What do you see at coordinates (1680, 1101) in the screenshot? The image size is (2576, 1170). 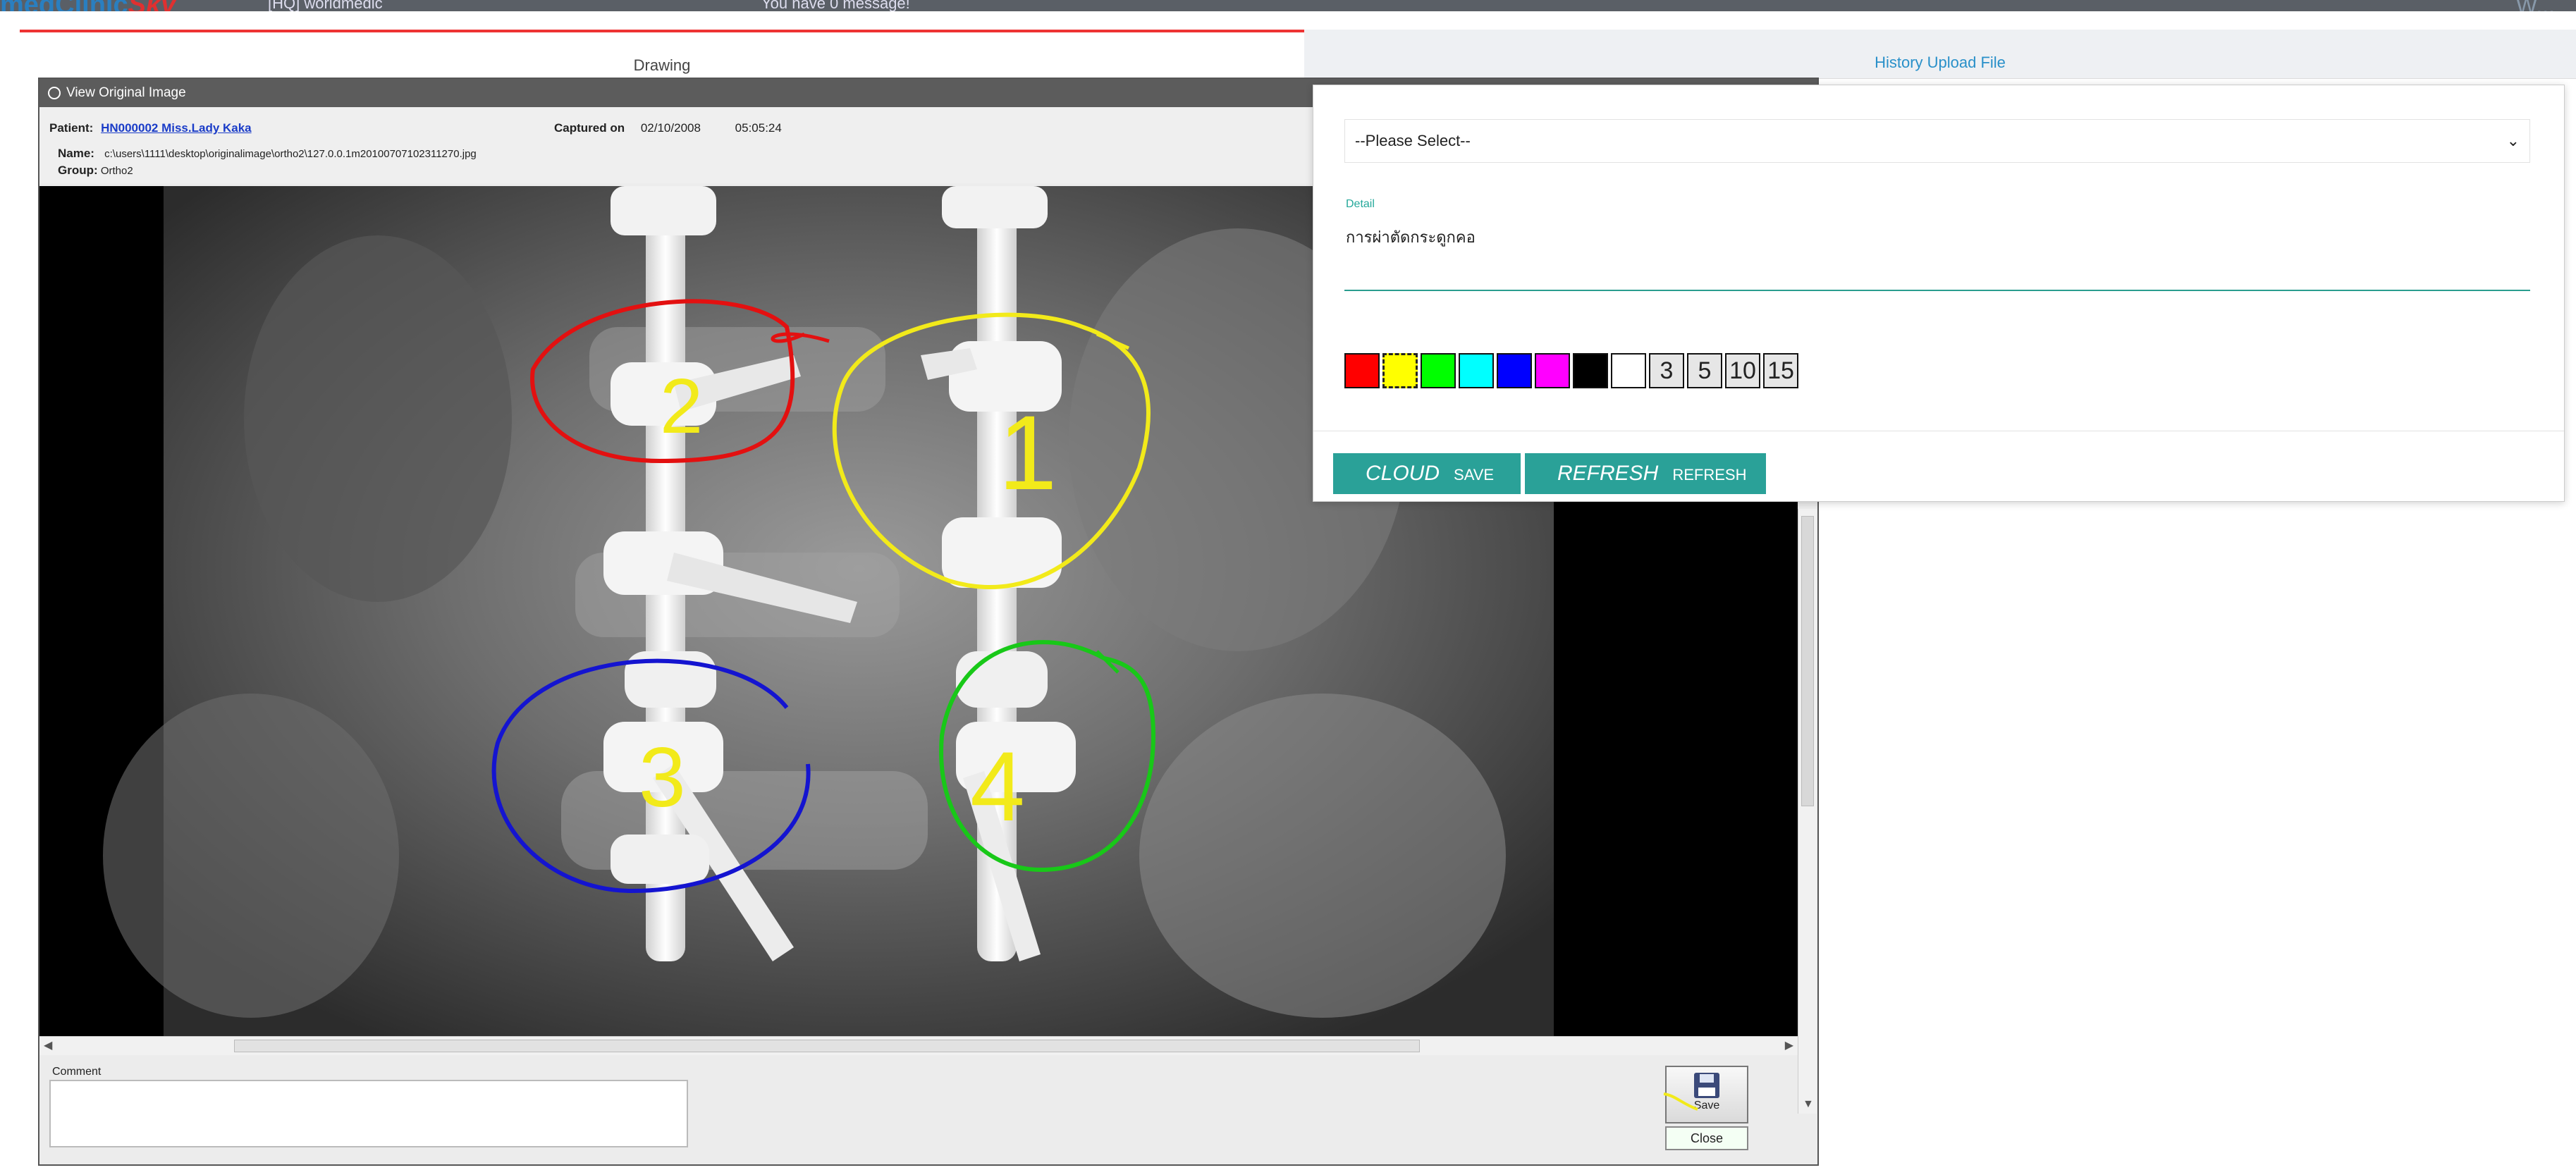 I see `scribble-mark` at bounding box center [1680, 1101].